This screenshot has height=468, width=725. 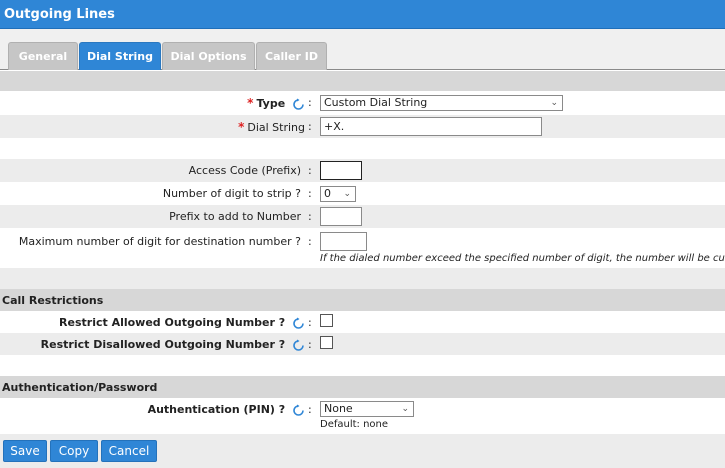 What do you see at coordinates (431, 126) in the screenshot?
I see `dial-string-input: +X.` at bounding box center [431, 126].